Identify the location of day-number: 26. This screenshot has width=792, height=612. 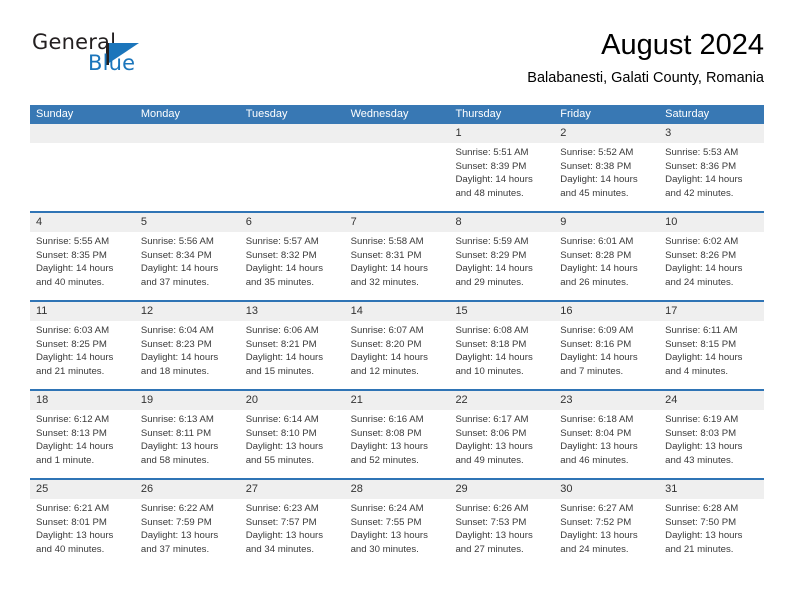
(187, 489).